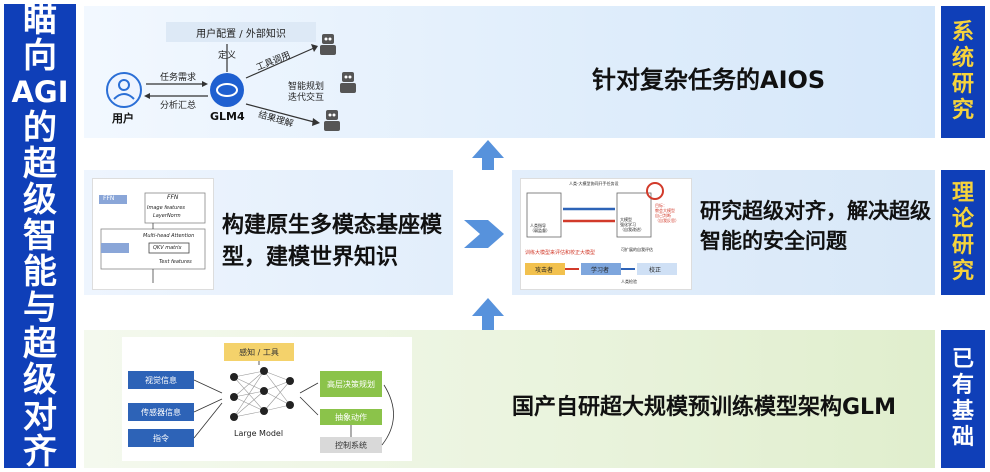 The width and height of the screenshot is (990, 472). I want to click on command-input-box: 指令, so click(161, 438).